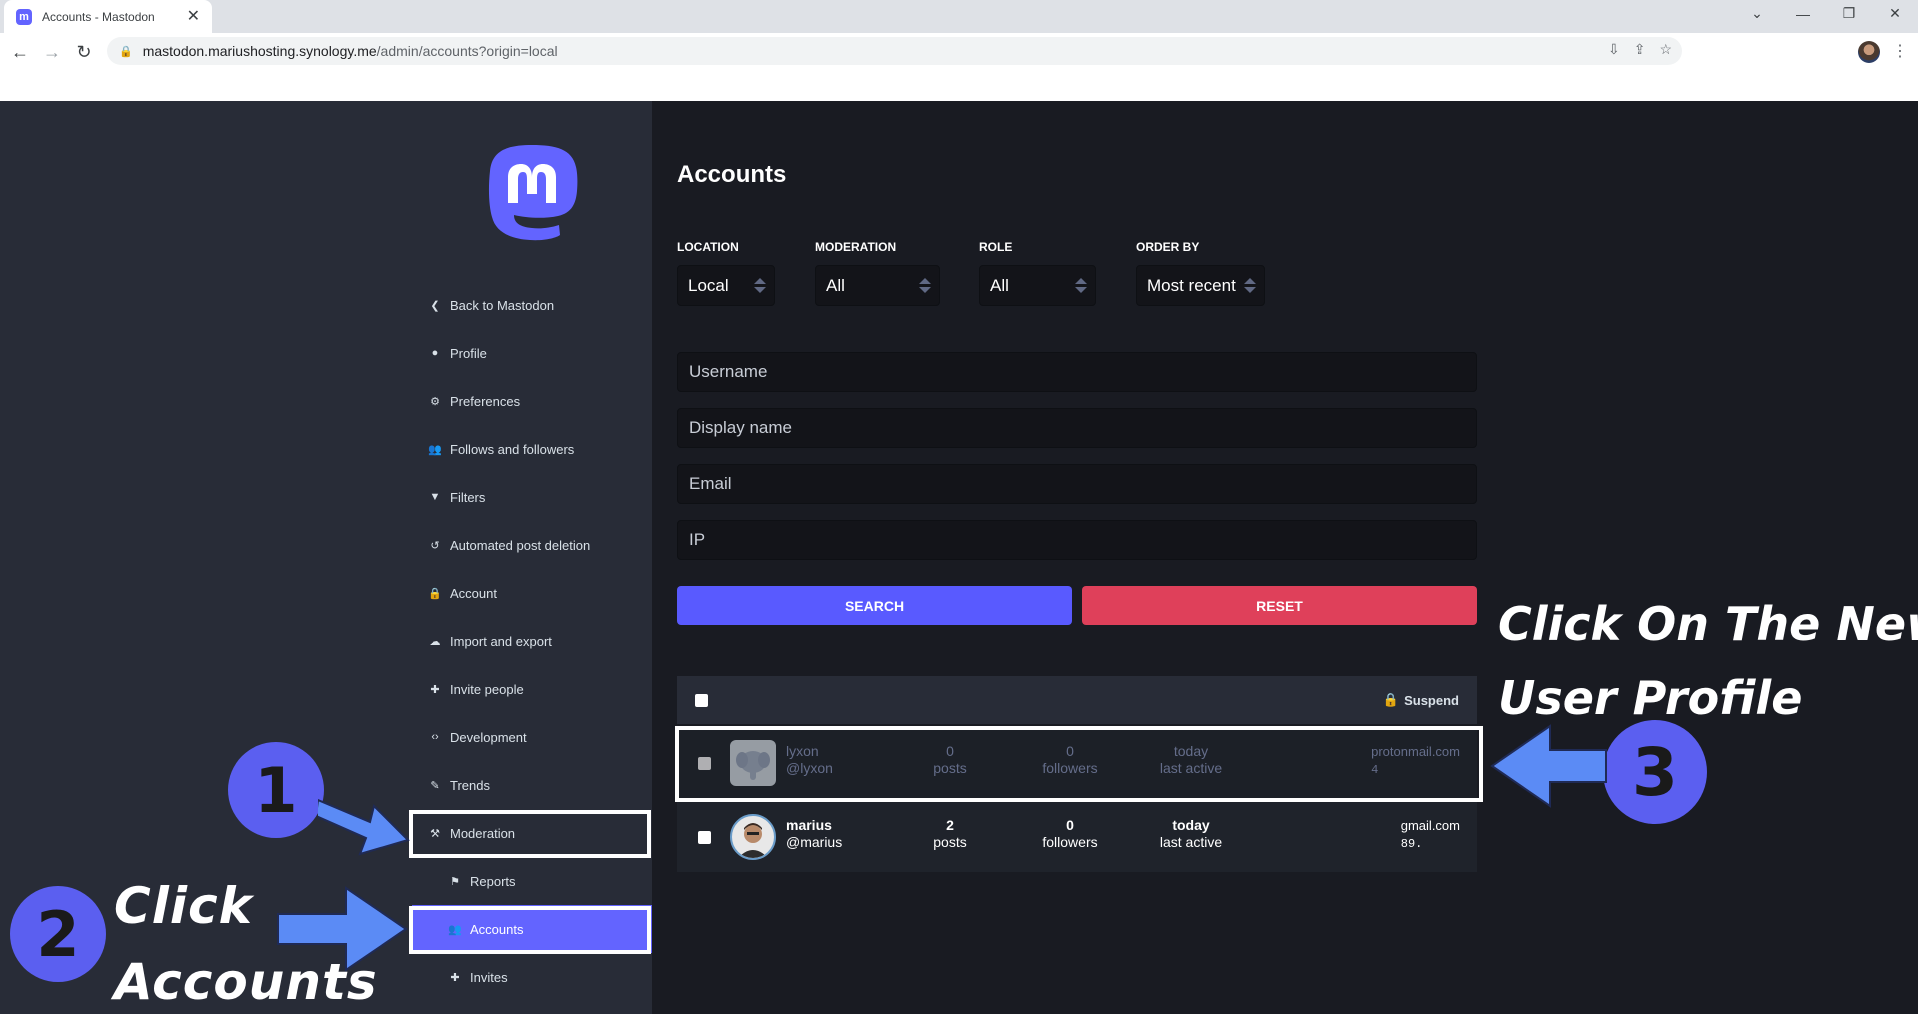 This screenshot has width=1918, height=1014. I want to click on profile-avatar, so click(1869, 52).